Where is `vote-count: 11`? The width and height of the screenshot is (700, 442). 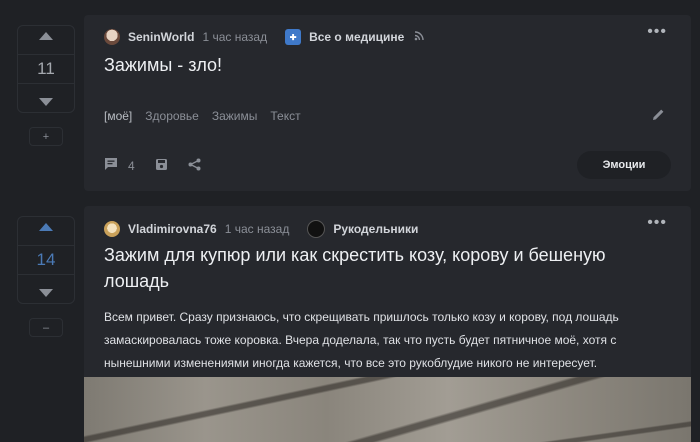 vote-count: 11 is located at coordinates (46, 69).